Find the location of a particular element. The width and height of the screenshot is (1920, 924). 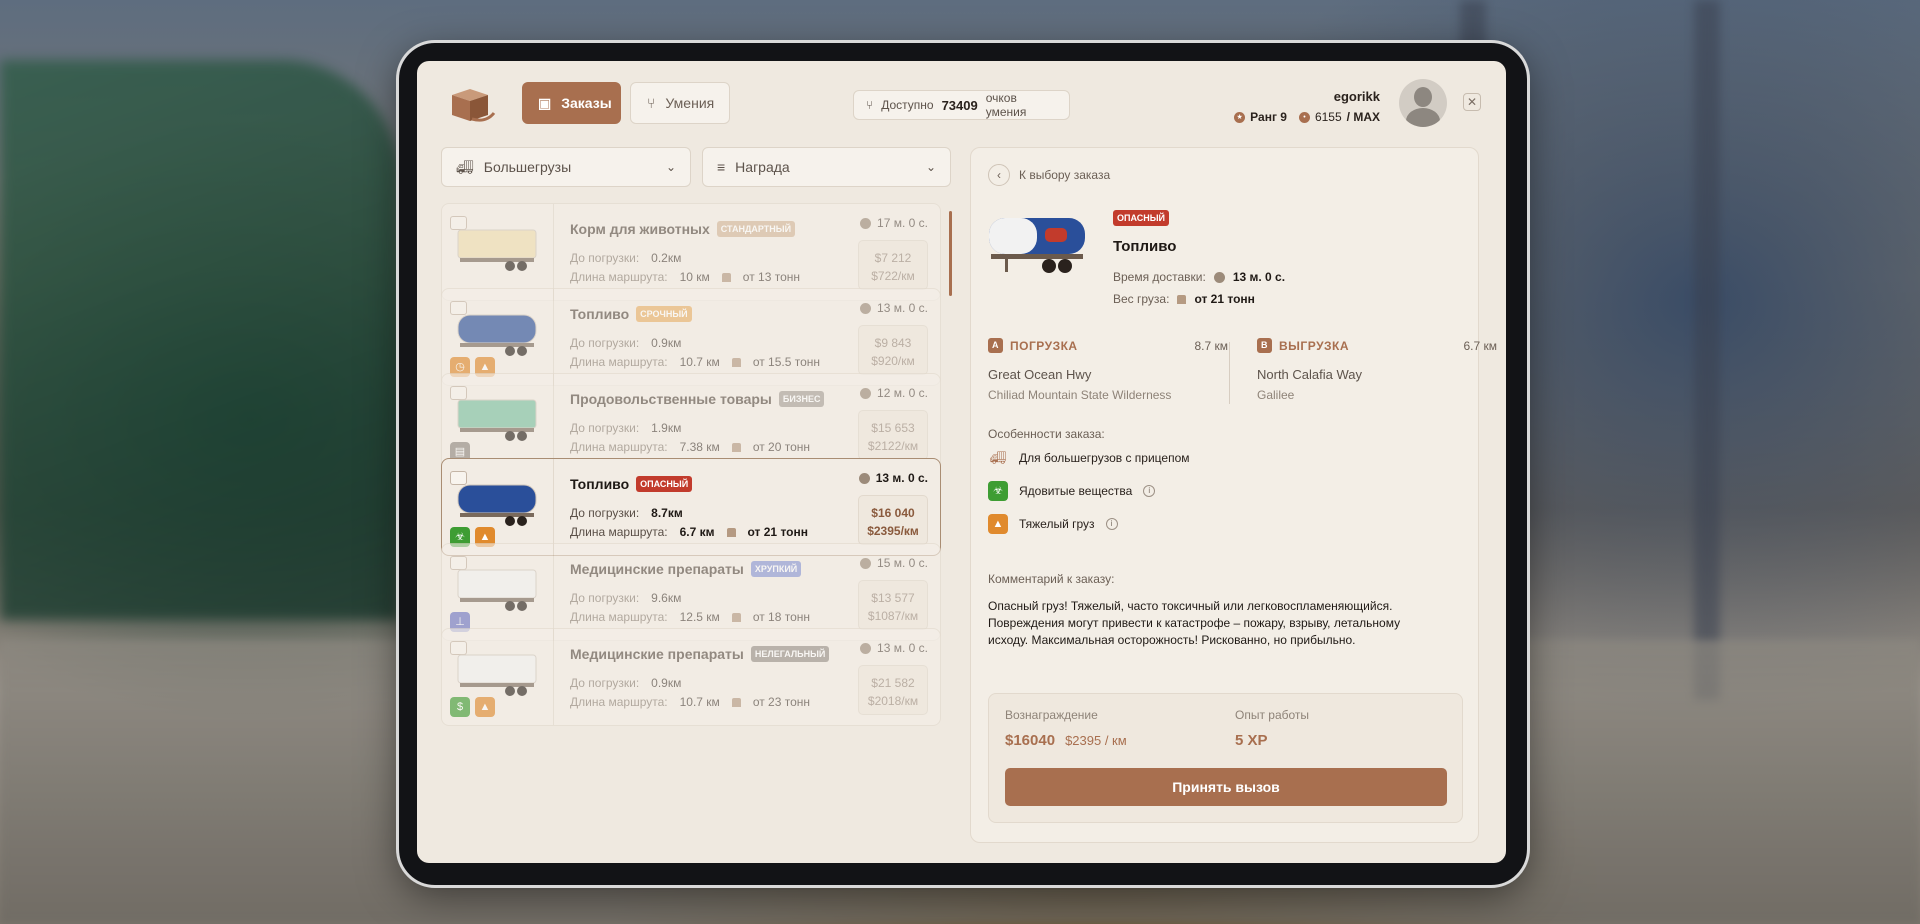

chevron-down-icon: ⌄ is located at coordinates (930, 167).